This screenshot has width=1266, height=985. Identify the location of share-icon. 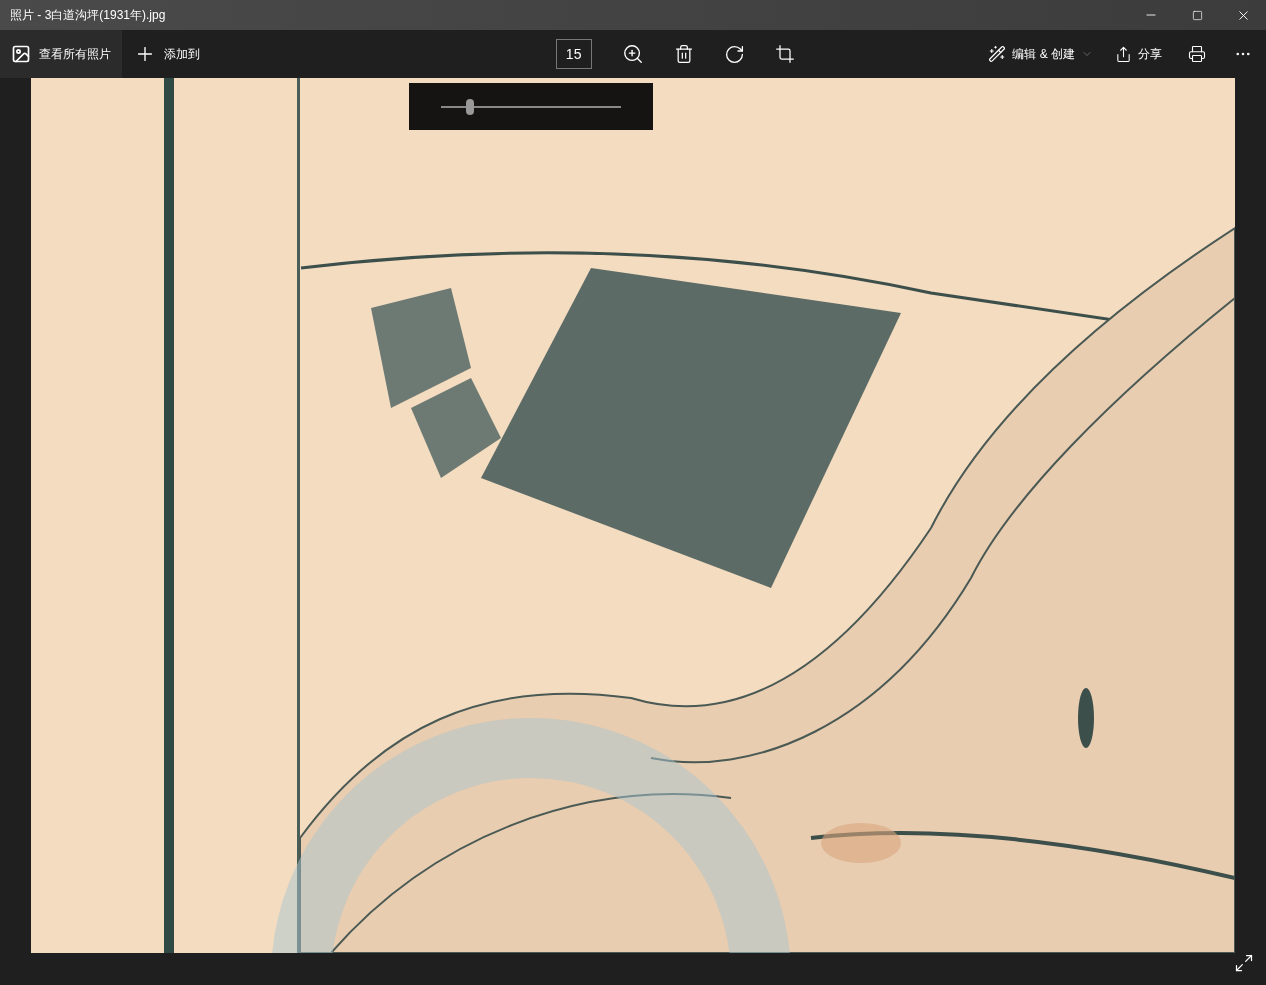
(1123, 54).